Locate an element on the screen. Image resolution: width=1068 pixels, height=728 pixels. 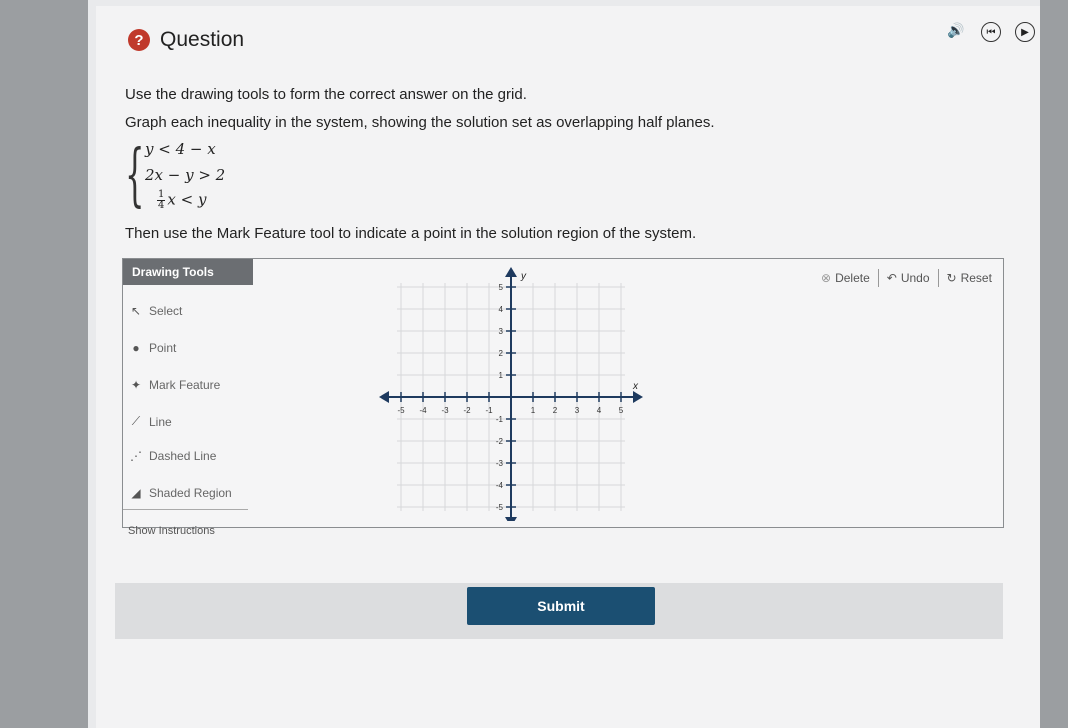
y-axis-arrow-up is located at coordinates (511, 272).